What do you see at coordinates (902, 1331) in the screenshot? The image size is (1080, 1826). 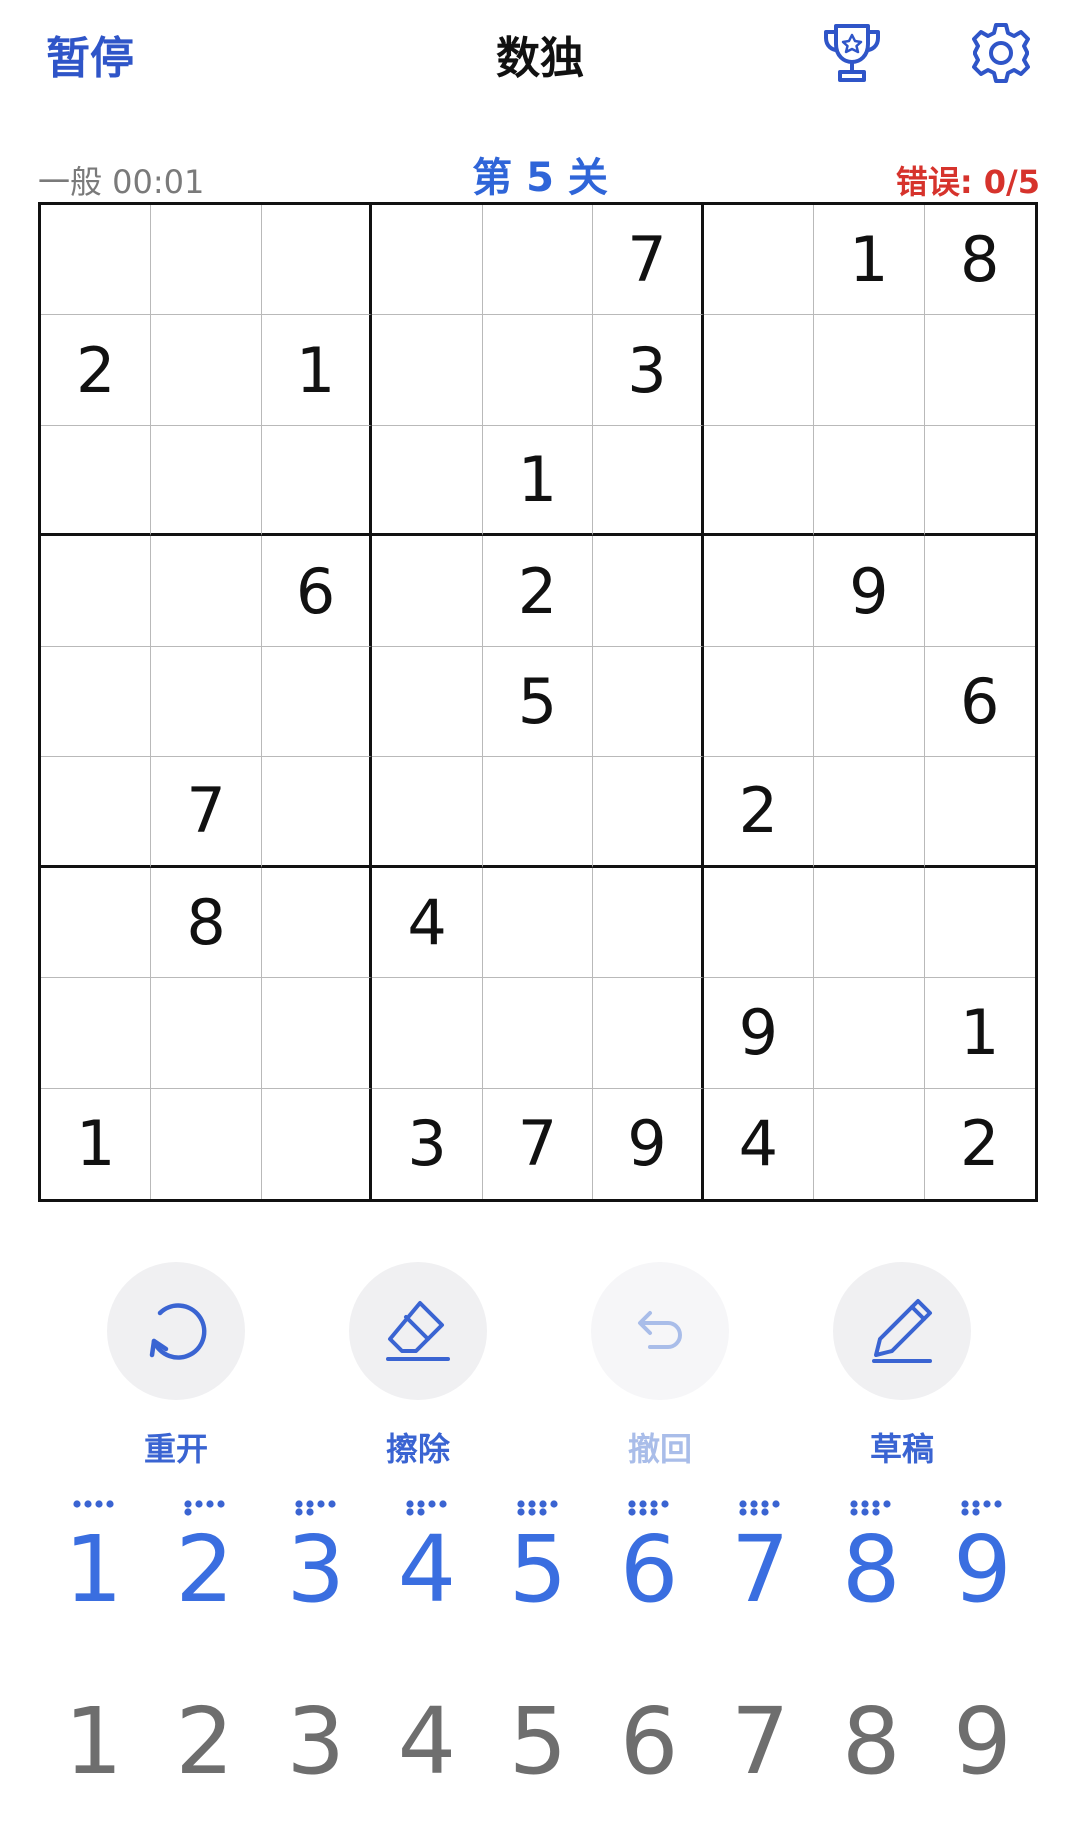 I see `draft-button-circle` at bounding box center [902, 1331].